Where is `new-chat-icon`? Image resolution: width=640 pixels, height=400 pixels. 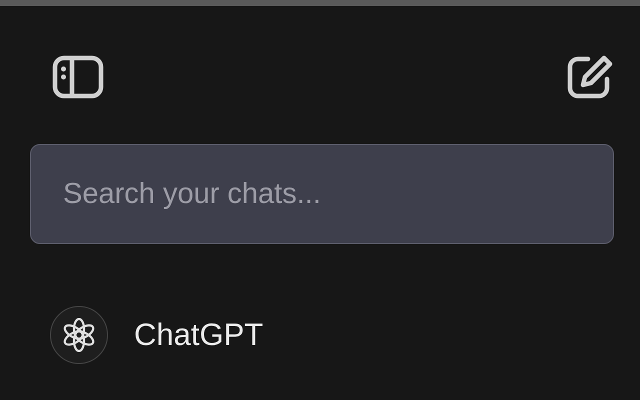
new-chat-icon is located at coordinates (590, 77).